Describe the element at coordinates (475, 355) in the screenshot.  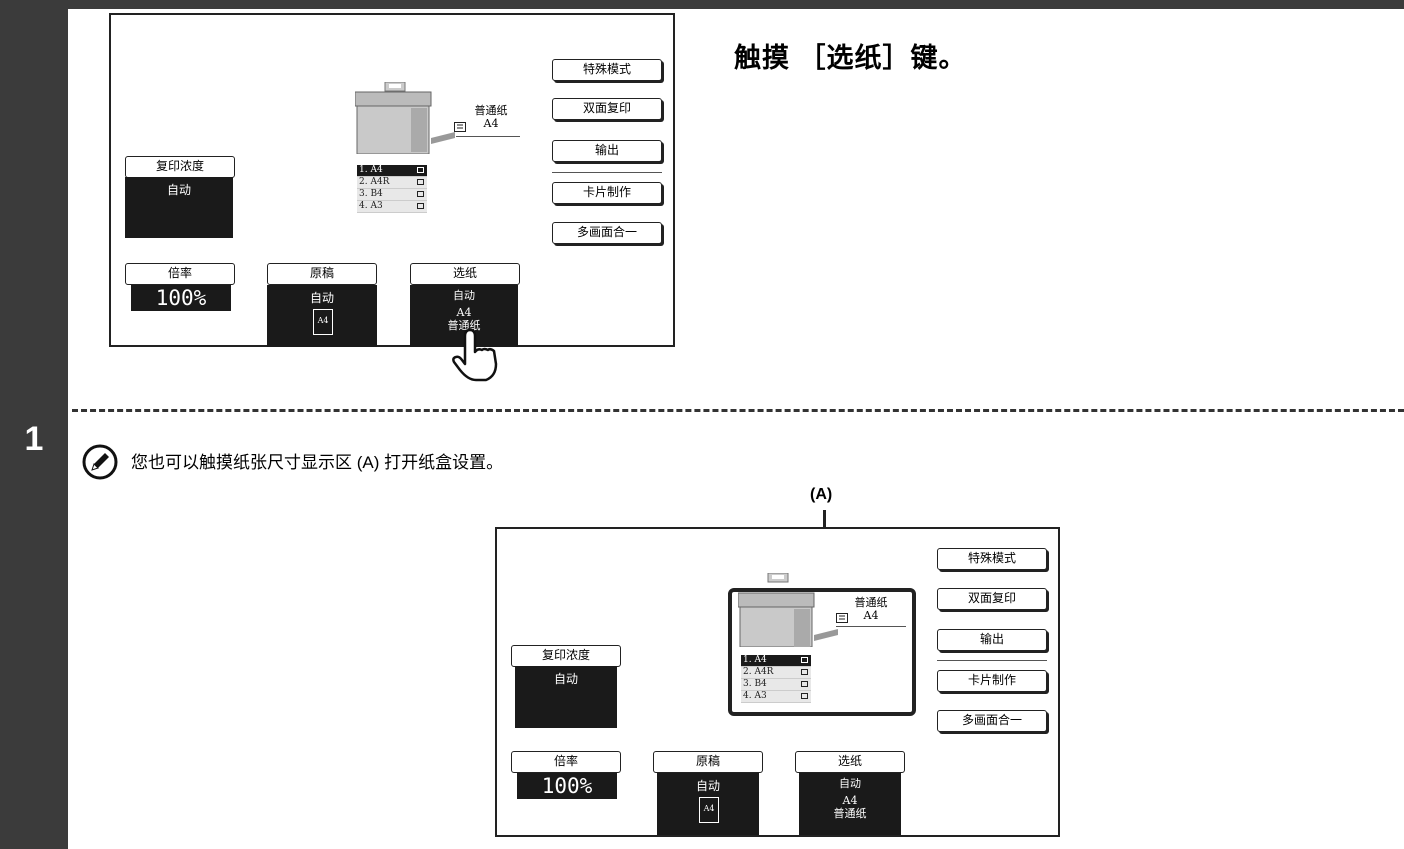
I see `pointing-hand-icon` at that location.